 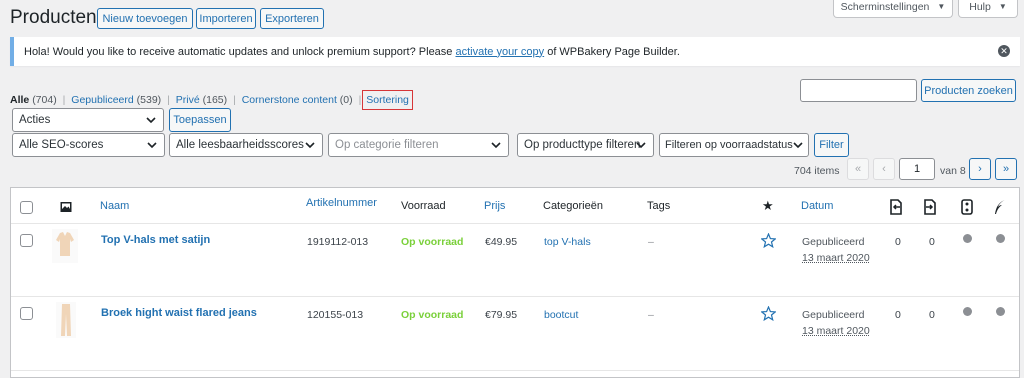 What do you see at coordinates (179, 313) in the screenshot?
I see `product-name-link: Broek hight waist flared jeans` at bounding box center [179, 313].